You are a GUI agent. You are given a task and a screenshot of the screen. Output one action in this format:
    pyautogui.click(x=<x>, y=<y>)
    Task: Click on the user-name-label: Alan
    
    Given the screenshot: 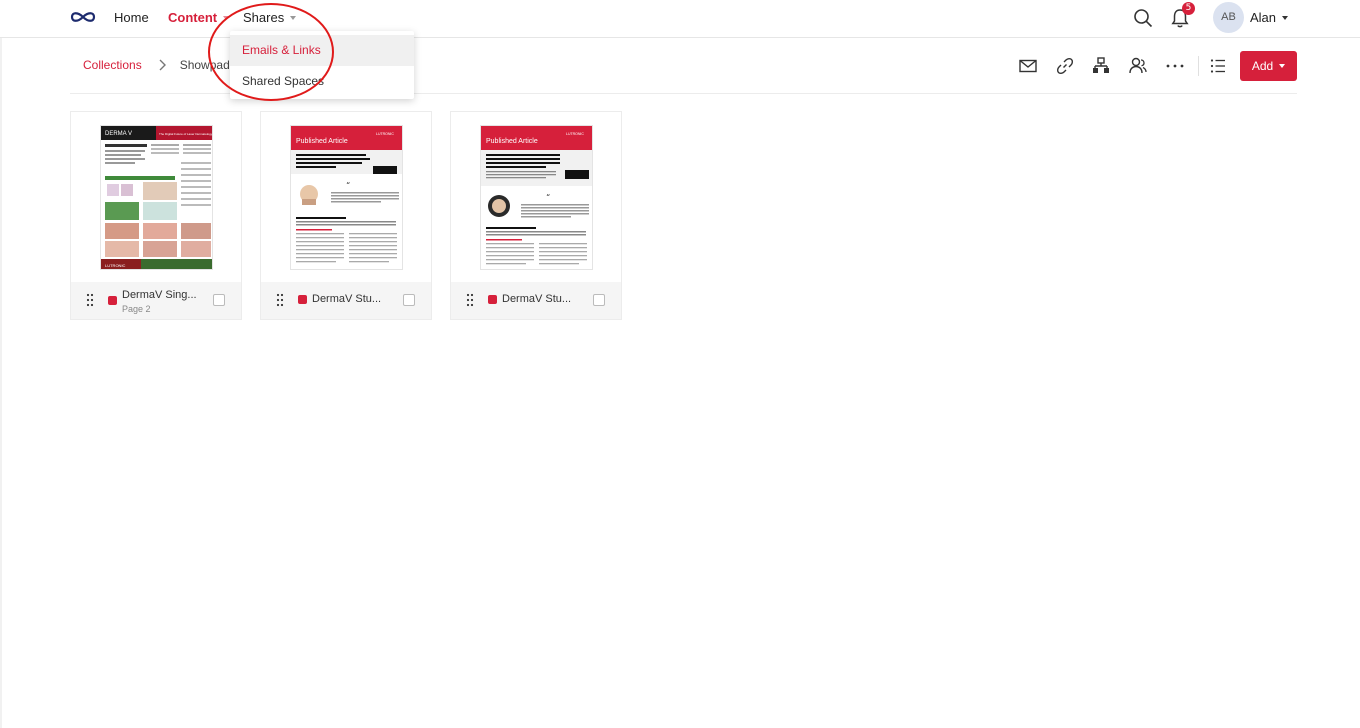 What is the action you would take?
    pyautogui.click(x=1263, y=17)
    